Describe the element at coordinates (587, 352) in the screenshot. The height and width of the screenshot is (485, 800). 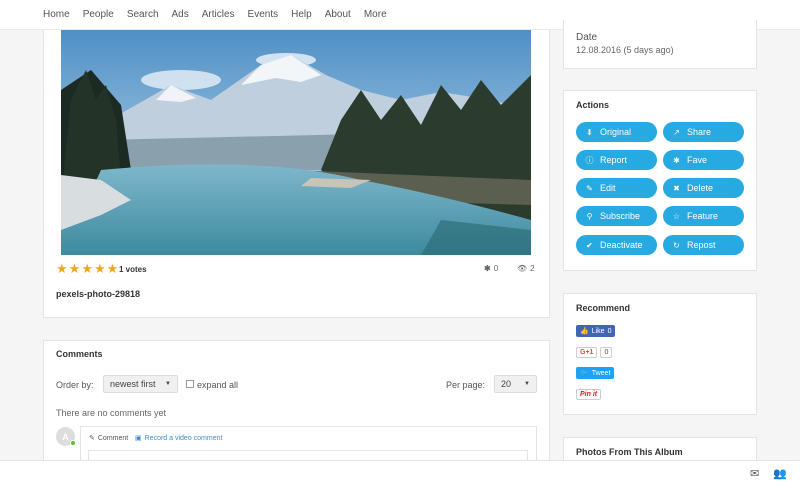
I see `gplus-label: G+1` at that location.